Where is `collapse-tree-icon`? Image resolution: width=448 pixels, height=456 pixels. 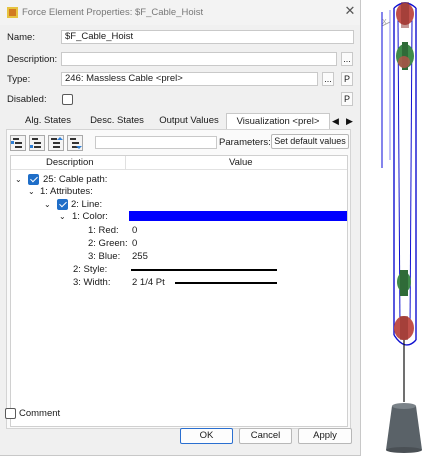
collapse-tree-icon is located at coordinates (37, 143).